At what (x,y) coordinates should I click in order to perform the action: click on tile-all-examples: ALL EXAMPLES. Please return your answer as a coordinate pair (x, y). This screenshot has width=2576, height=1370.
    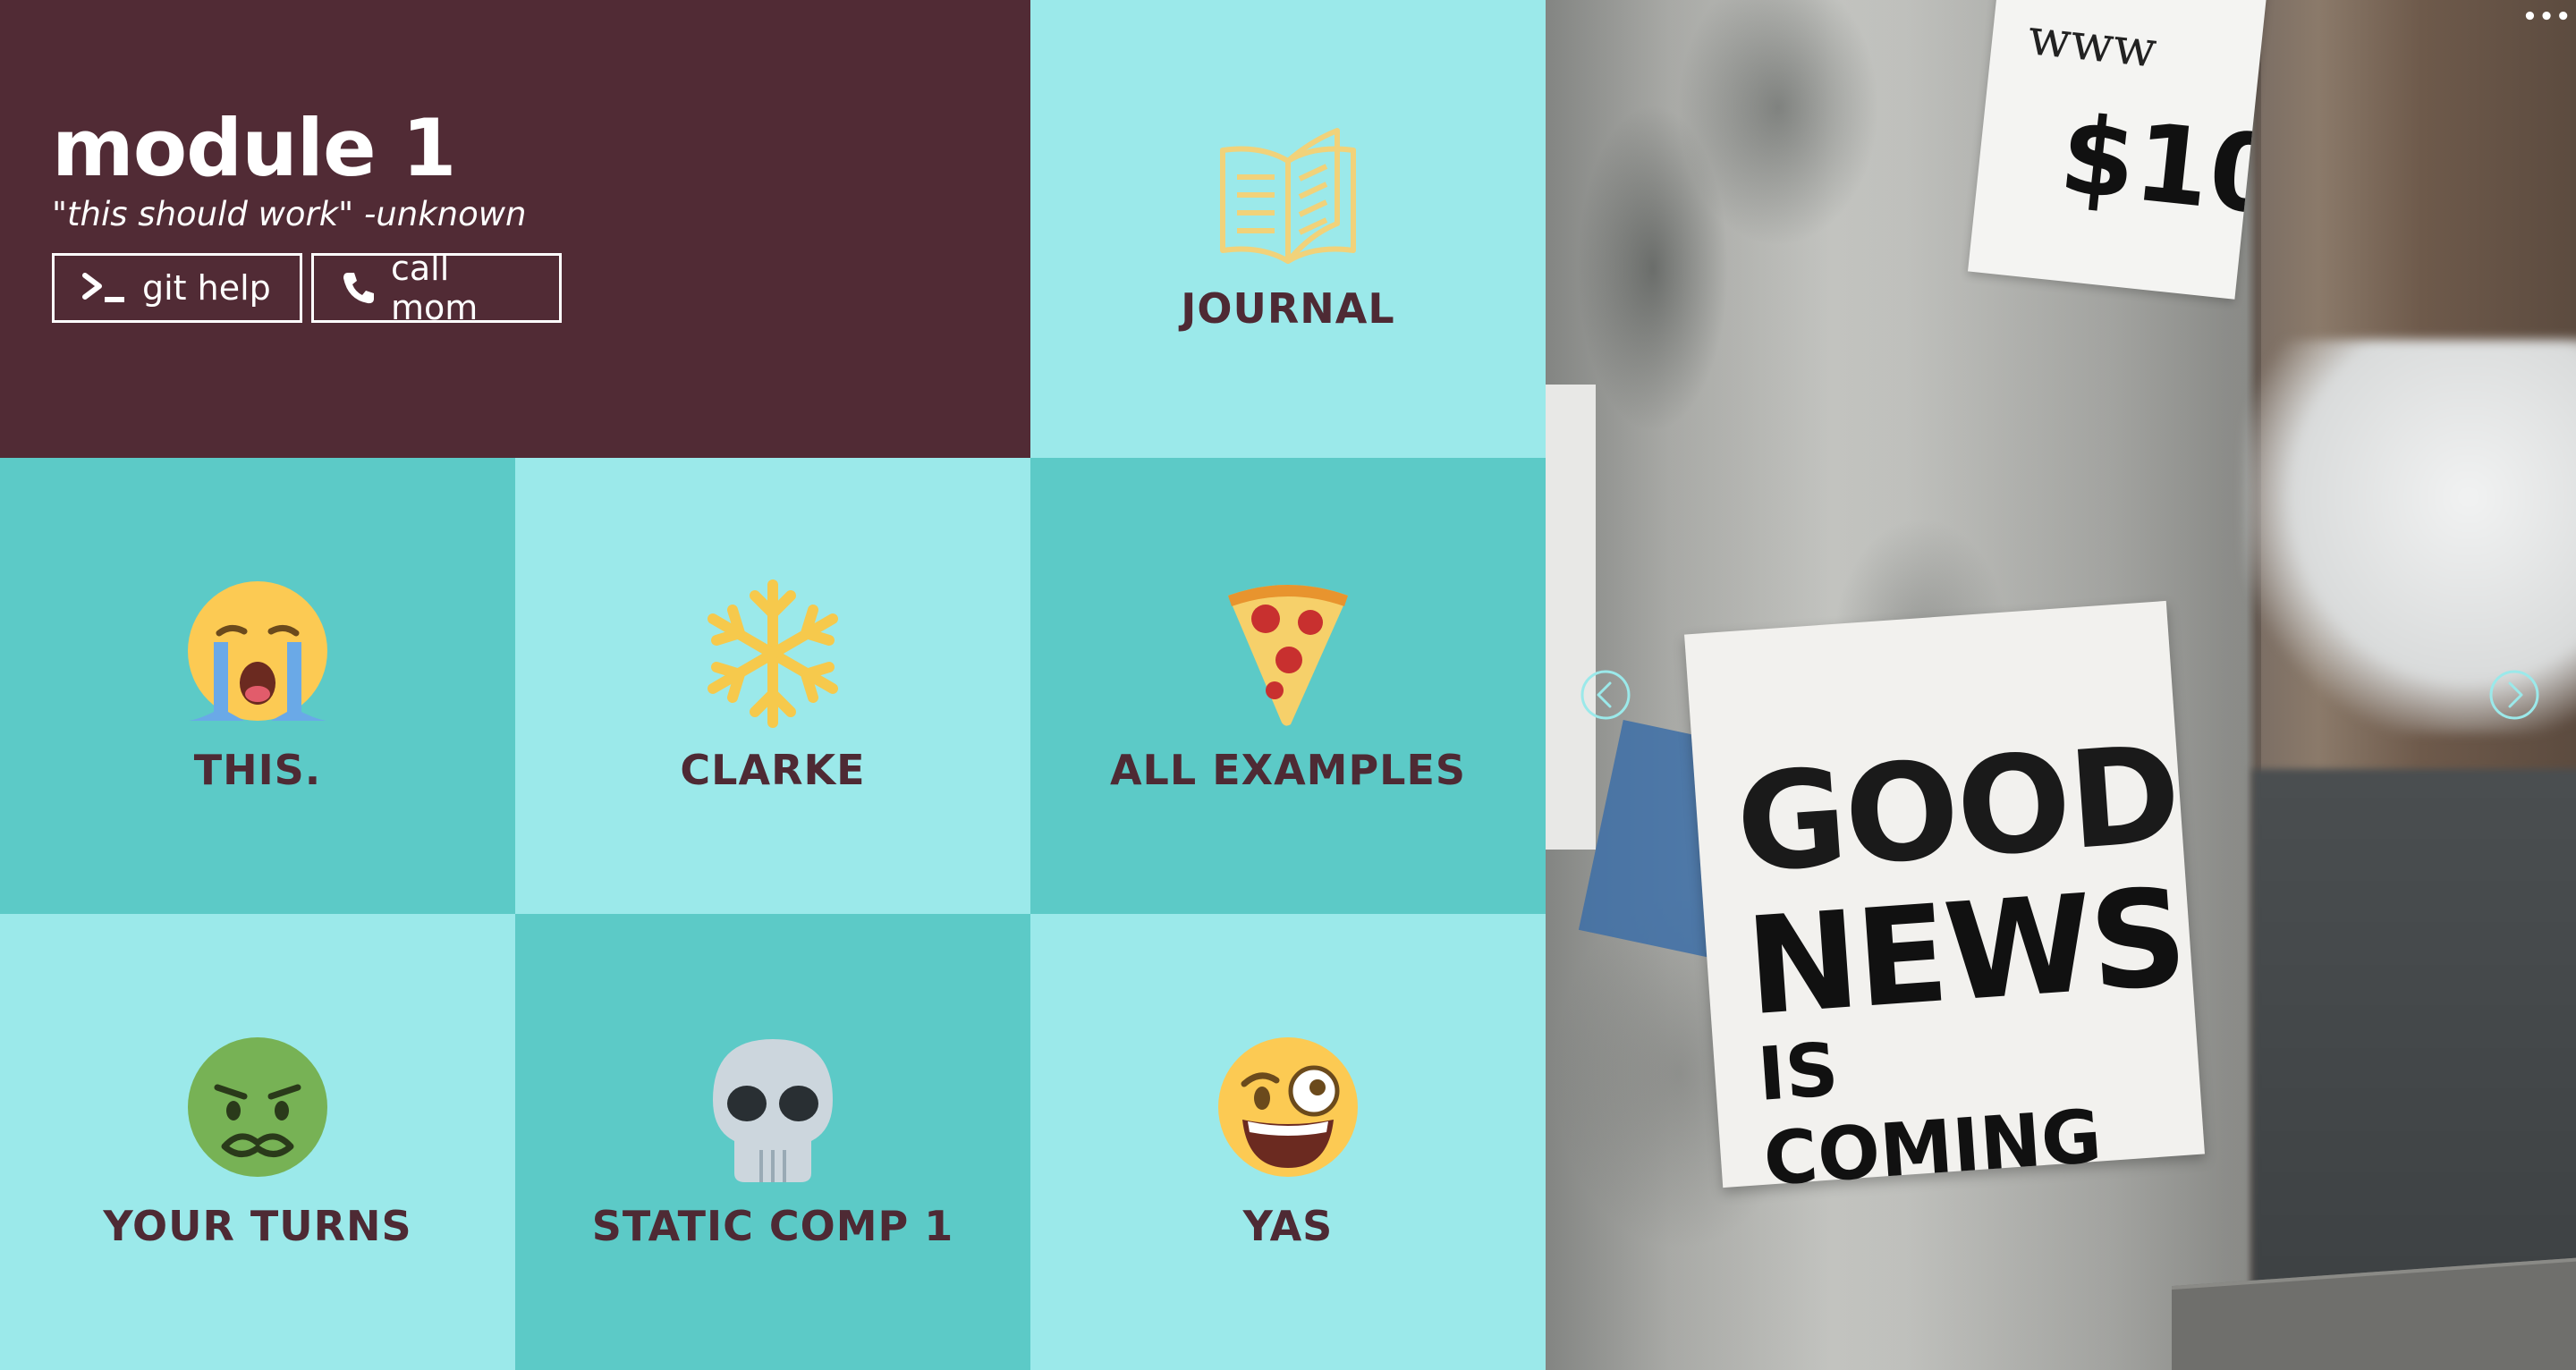
    Looking at the image, I should click on (1288, 686).